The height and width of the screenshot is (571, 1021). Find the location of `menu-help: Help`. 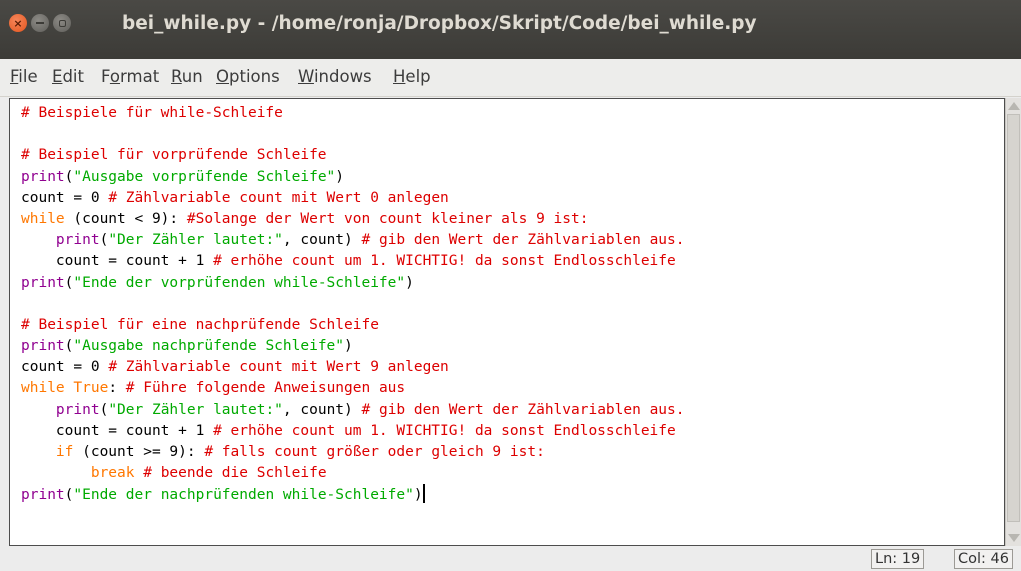

menu-help: Help is located at coordinates (412, 76).